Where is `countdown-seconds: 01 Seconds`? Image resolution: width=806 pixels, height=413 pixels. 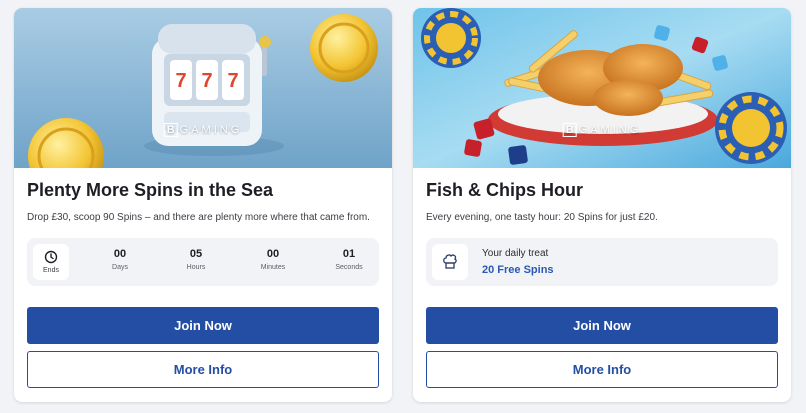 countdown-seconds: 01 Seconds is located at coordinates (349, 259).